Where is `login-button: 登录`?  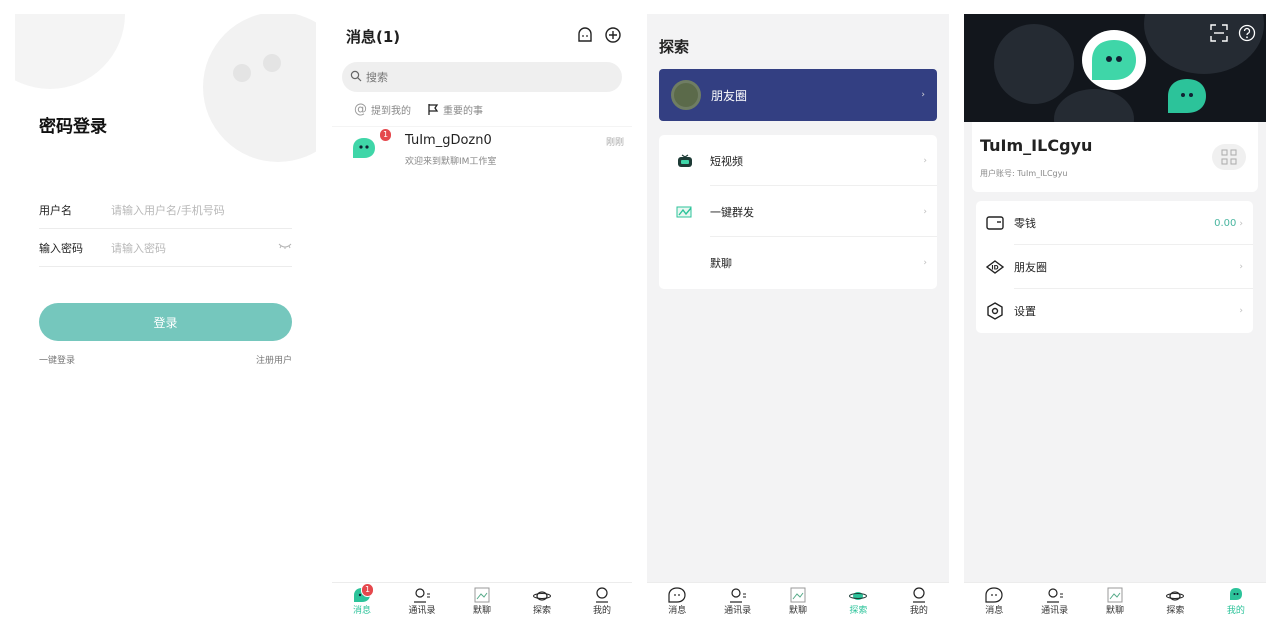 login-button: 登录 is located at coordinates (165, 322).